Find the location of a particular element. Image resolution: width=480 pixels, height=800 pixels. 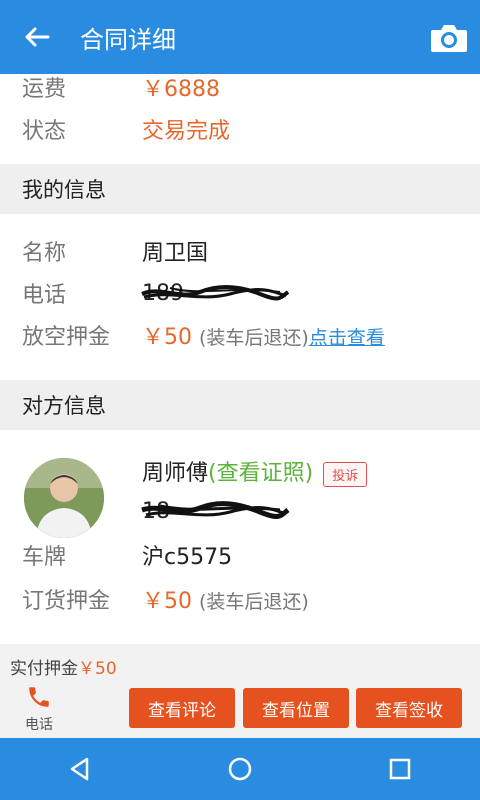

freight-value: ￥6888 is located at coordinates (181, 89).